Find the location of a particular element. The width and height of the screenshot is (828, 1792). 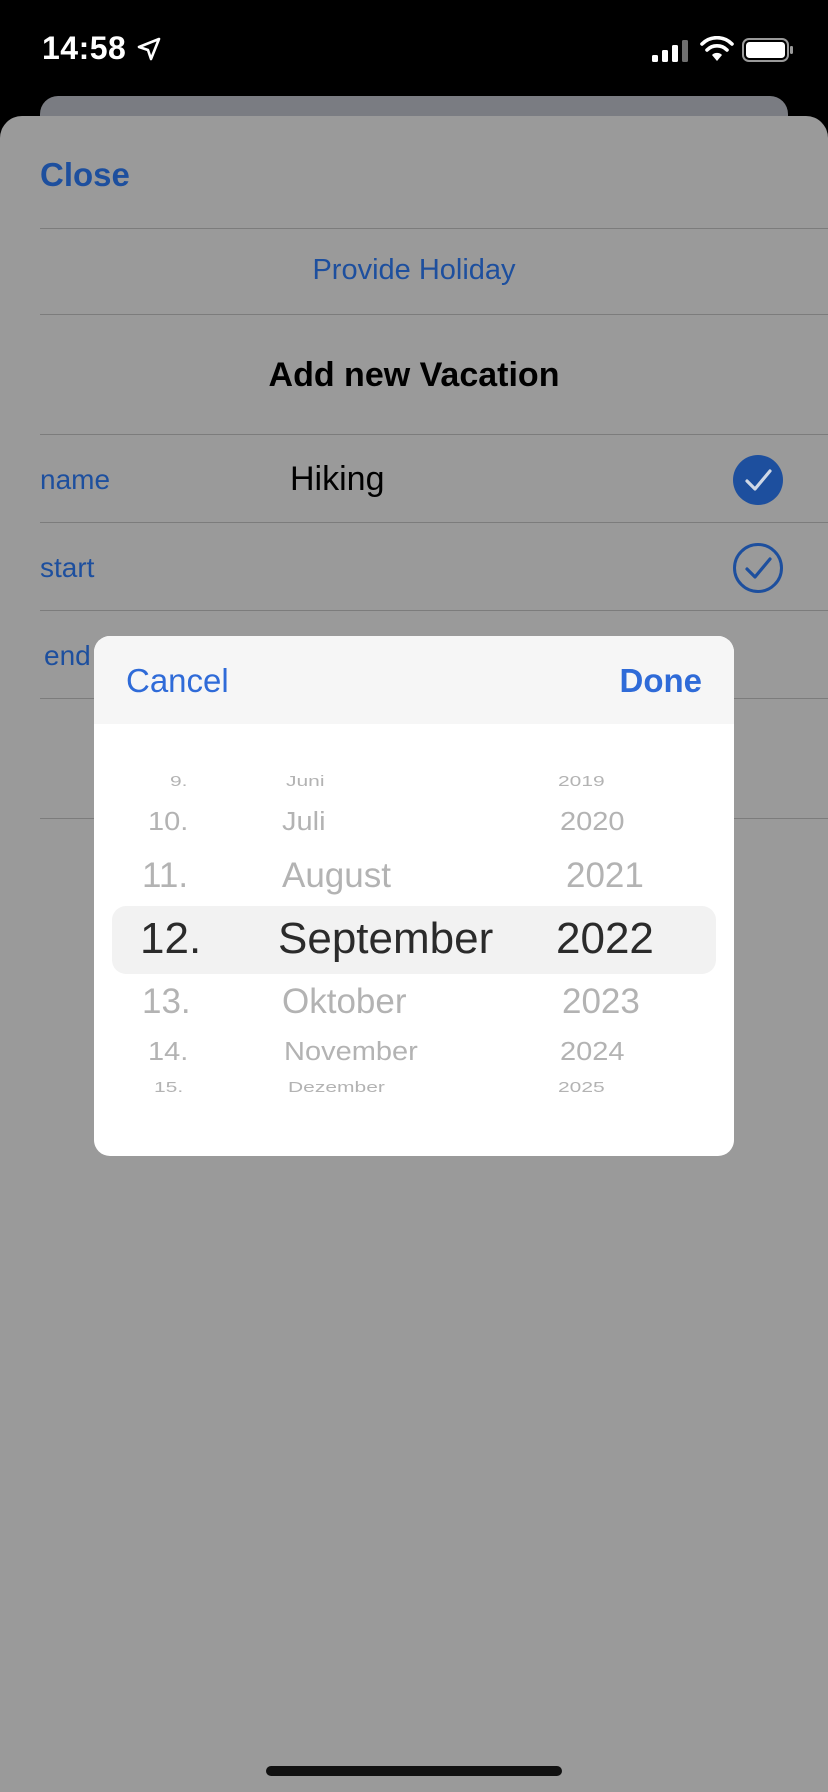

cancel-button: Cancel is located at coordinates (177, 681).